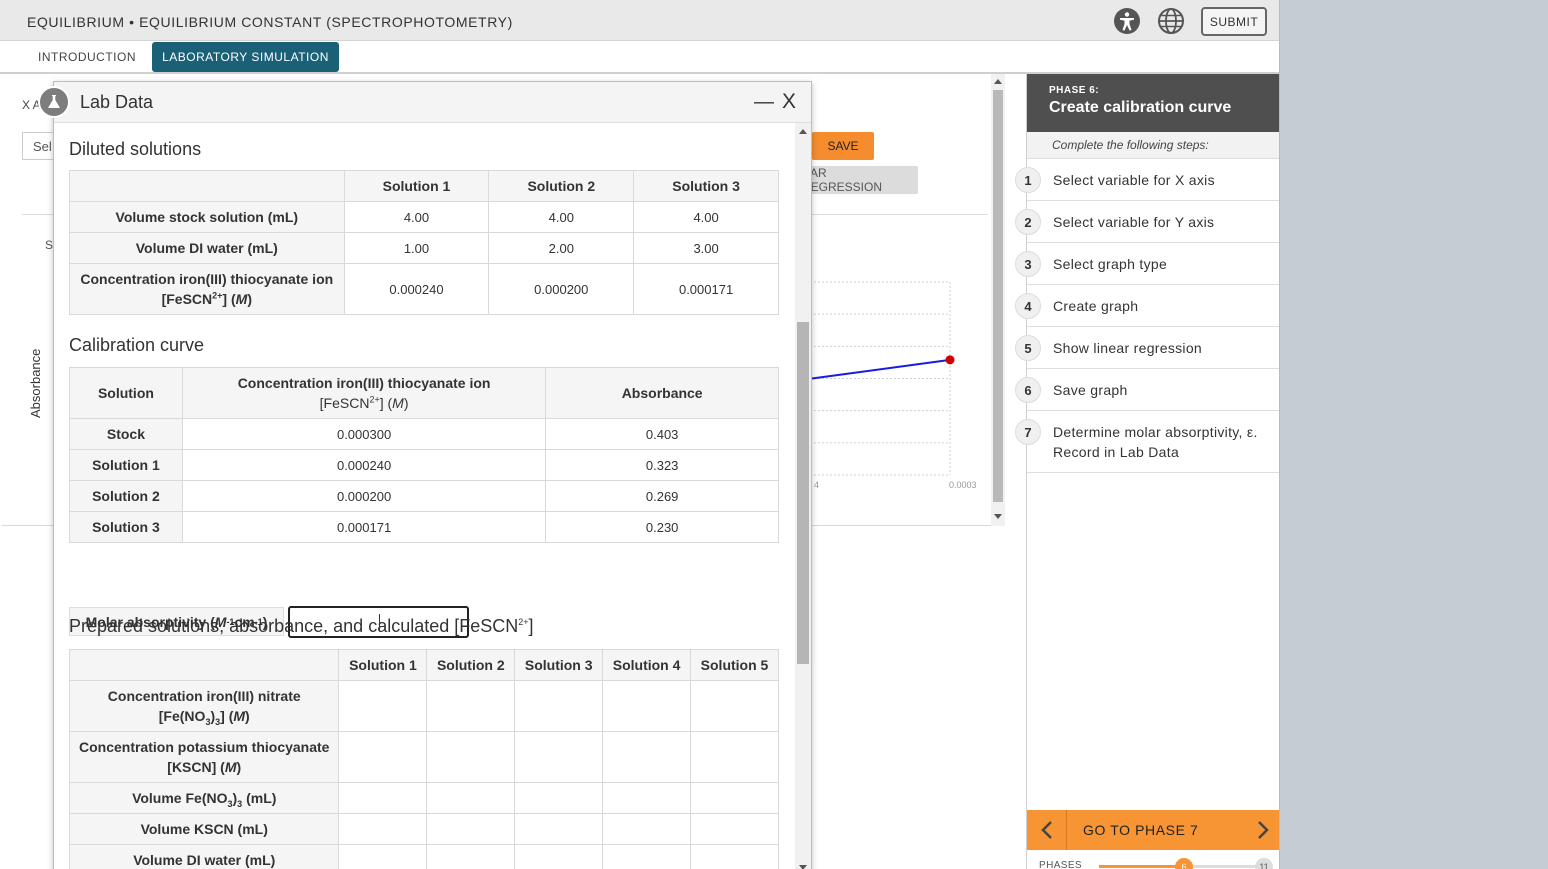 The image size is (1548, 869). I want to click on table-row: Stock 0.000300 0.403, so click(424, 434).